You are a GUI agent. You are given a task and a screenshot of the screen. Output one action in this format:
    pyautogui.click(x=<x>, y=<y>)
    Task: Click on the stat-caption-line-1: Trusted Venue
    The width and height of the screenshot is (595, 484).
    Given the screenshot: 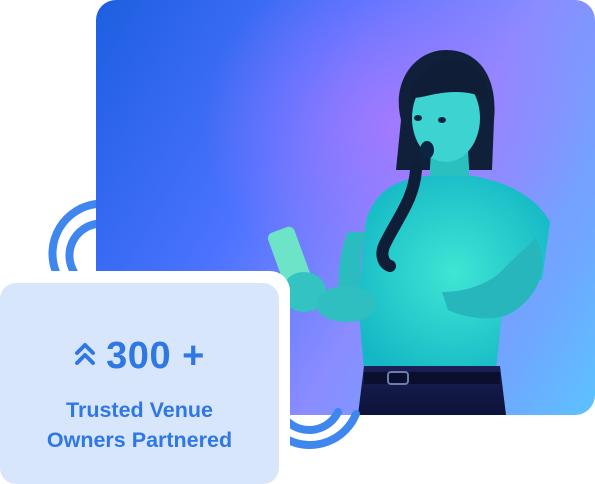 What is the action you would take?
    pyautogui.click(x=139, y=410)
    